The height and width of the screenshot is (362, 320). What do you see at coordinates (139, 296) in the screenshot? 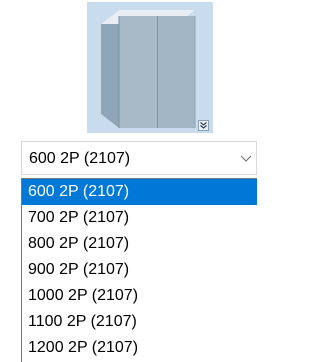
I see `dropdown-option: 1000 2P (2107)` at bounding box center [139, 296].